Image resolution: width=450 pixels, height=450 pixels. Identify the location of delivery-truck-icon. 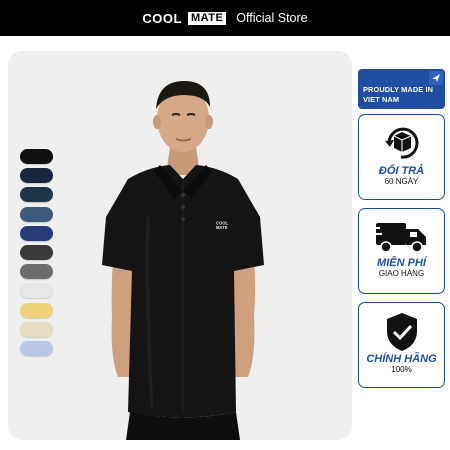
(399, 238).